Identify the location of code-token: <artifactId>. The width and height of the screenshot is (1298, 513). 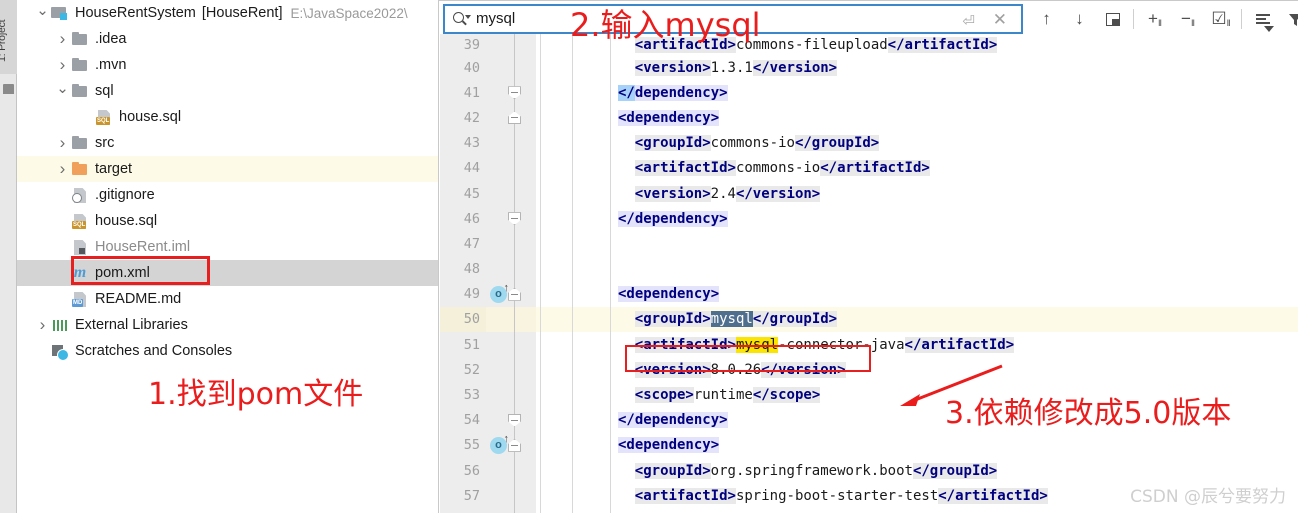
(685, 495).